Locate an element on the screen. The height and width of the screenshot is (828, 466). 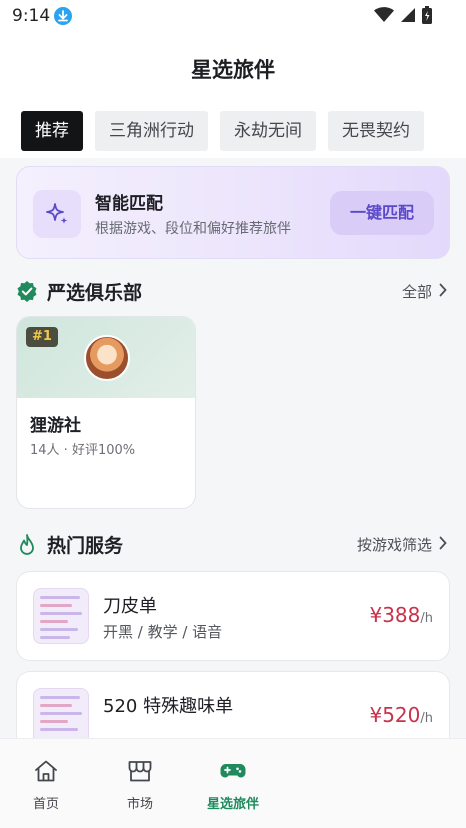
club-name: 狸游社 is located at coordinates (55, 426).